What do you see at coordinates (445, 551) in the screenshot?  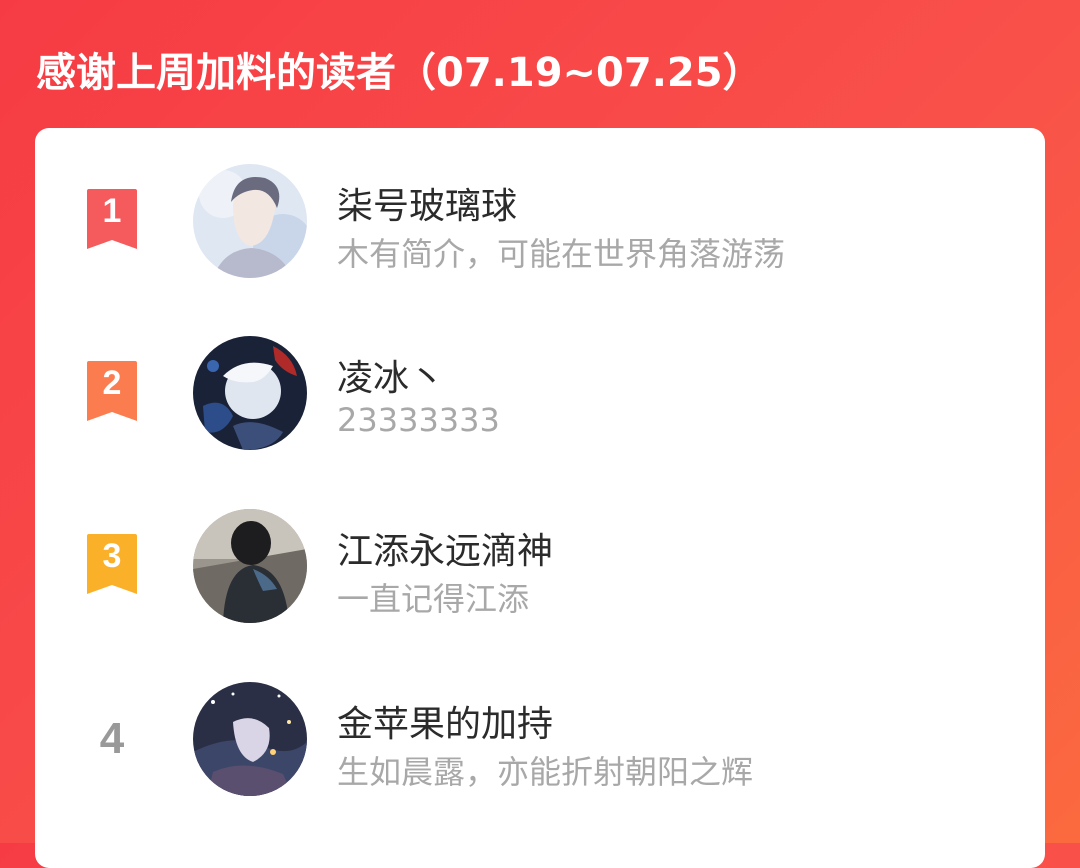 I see `reader-name: 江添永远滴神` at bounding box center [445, 551].